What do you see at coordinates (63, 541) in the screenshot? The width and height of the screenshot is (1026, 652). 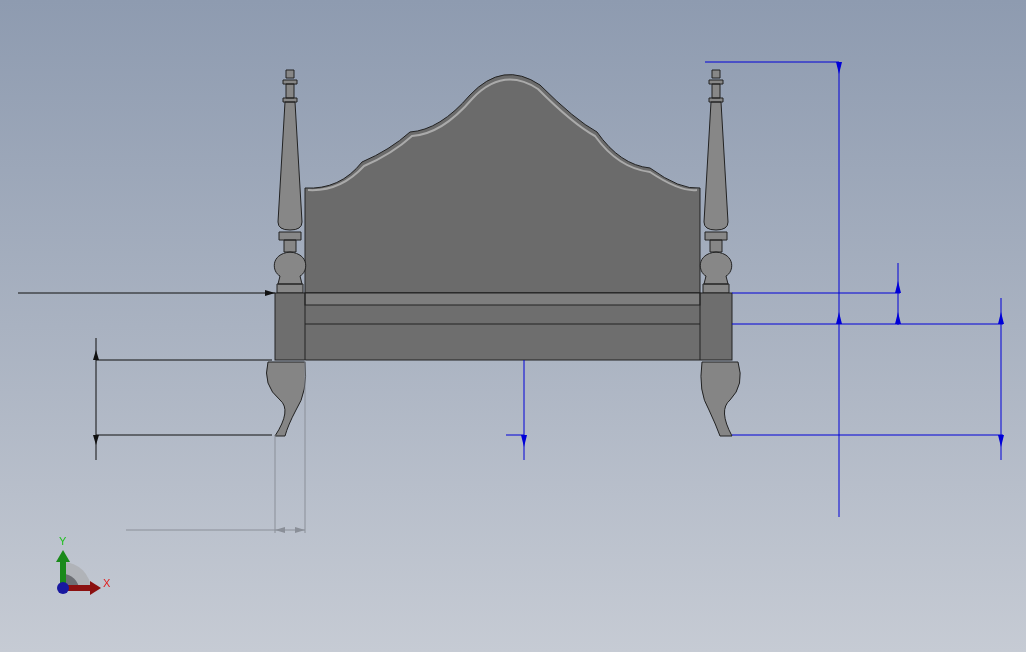 I see `y-axis-label: Y` at bounding box center [63, 541].